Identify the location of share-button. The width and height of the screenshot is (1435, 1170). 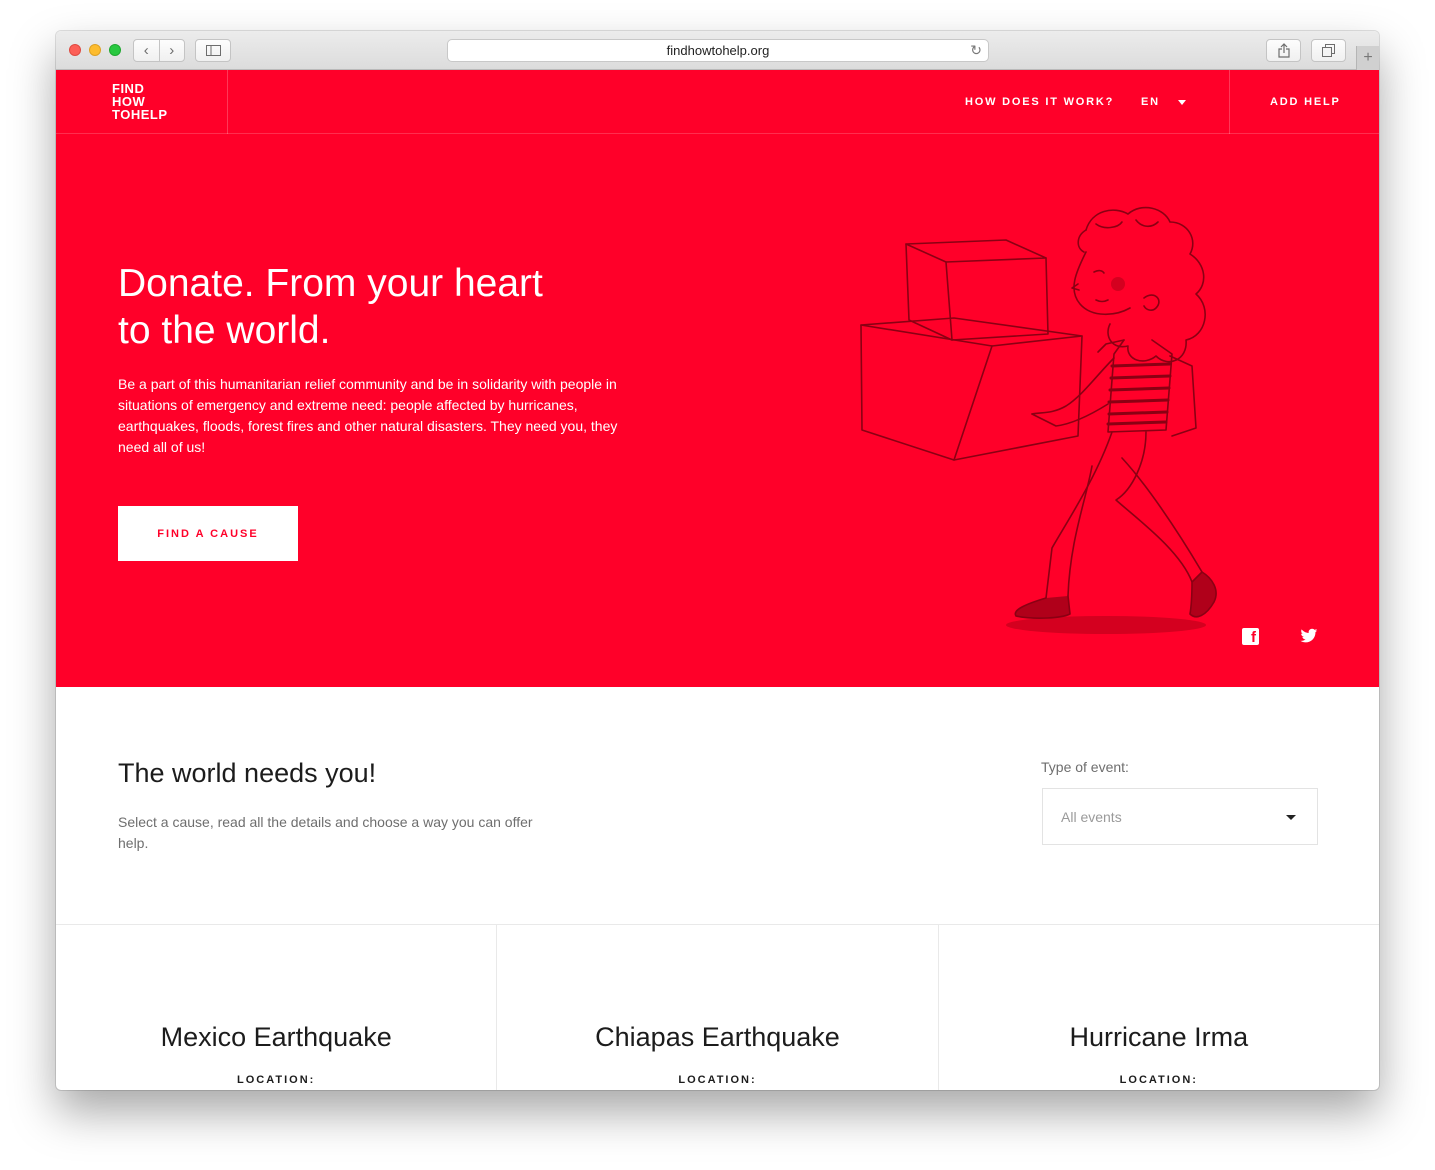
(1283, 50).